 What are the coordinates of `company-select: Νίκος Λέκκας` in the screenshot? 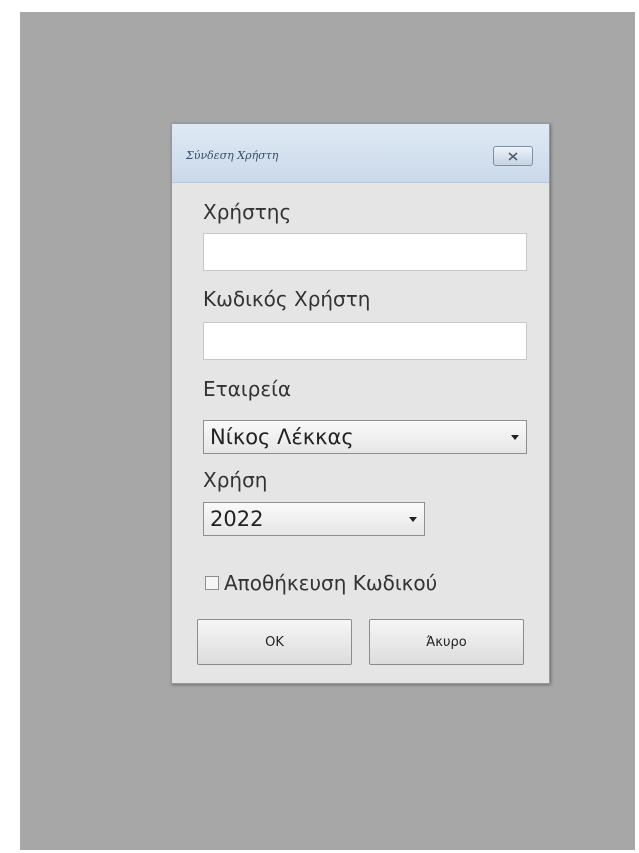 It's located at (365, 437).